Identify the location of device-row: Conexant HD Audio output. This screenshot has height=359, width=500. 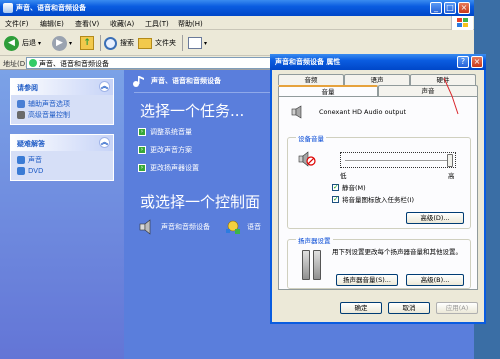
(348, 112).